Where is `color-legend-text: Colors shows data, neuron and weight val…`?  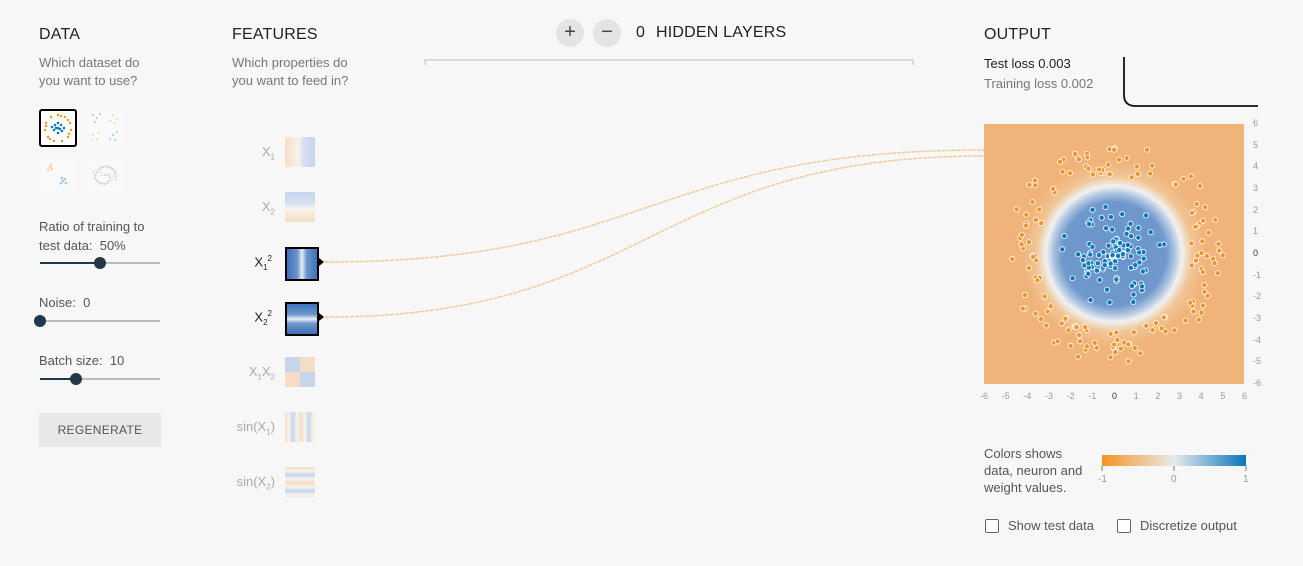
color-legend-text: Colors shows data, neuron and weight val… is located at coordinates (1033, 470).